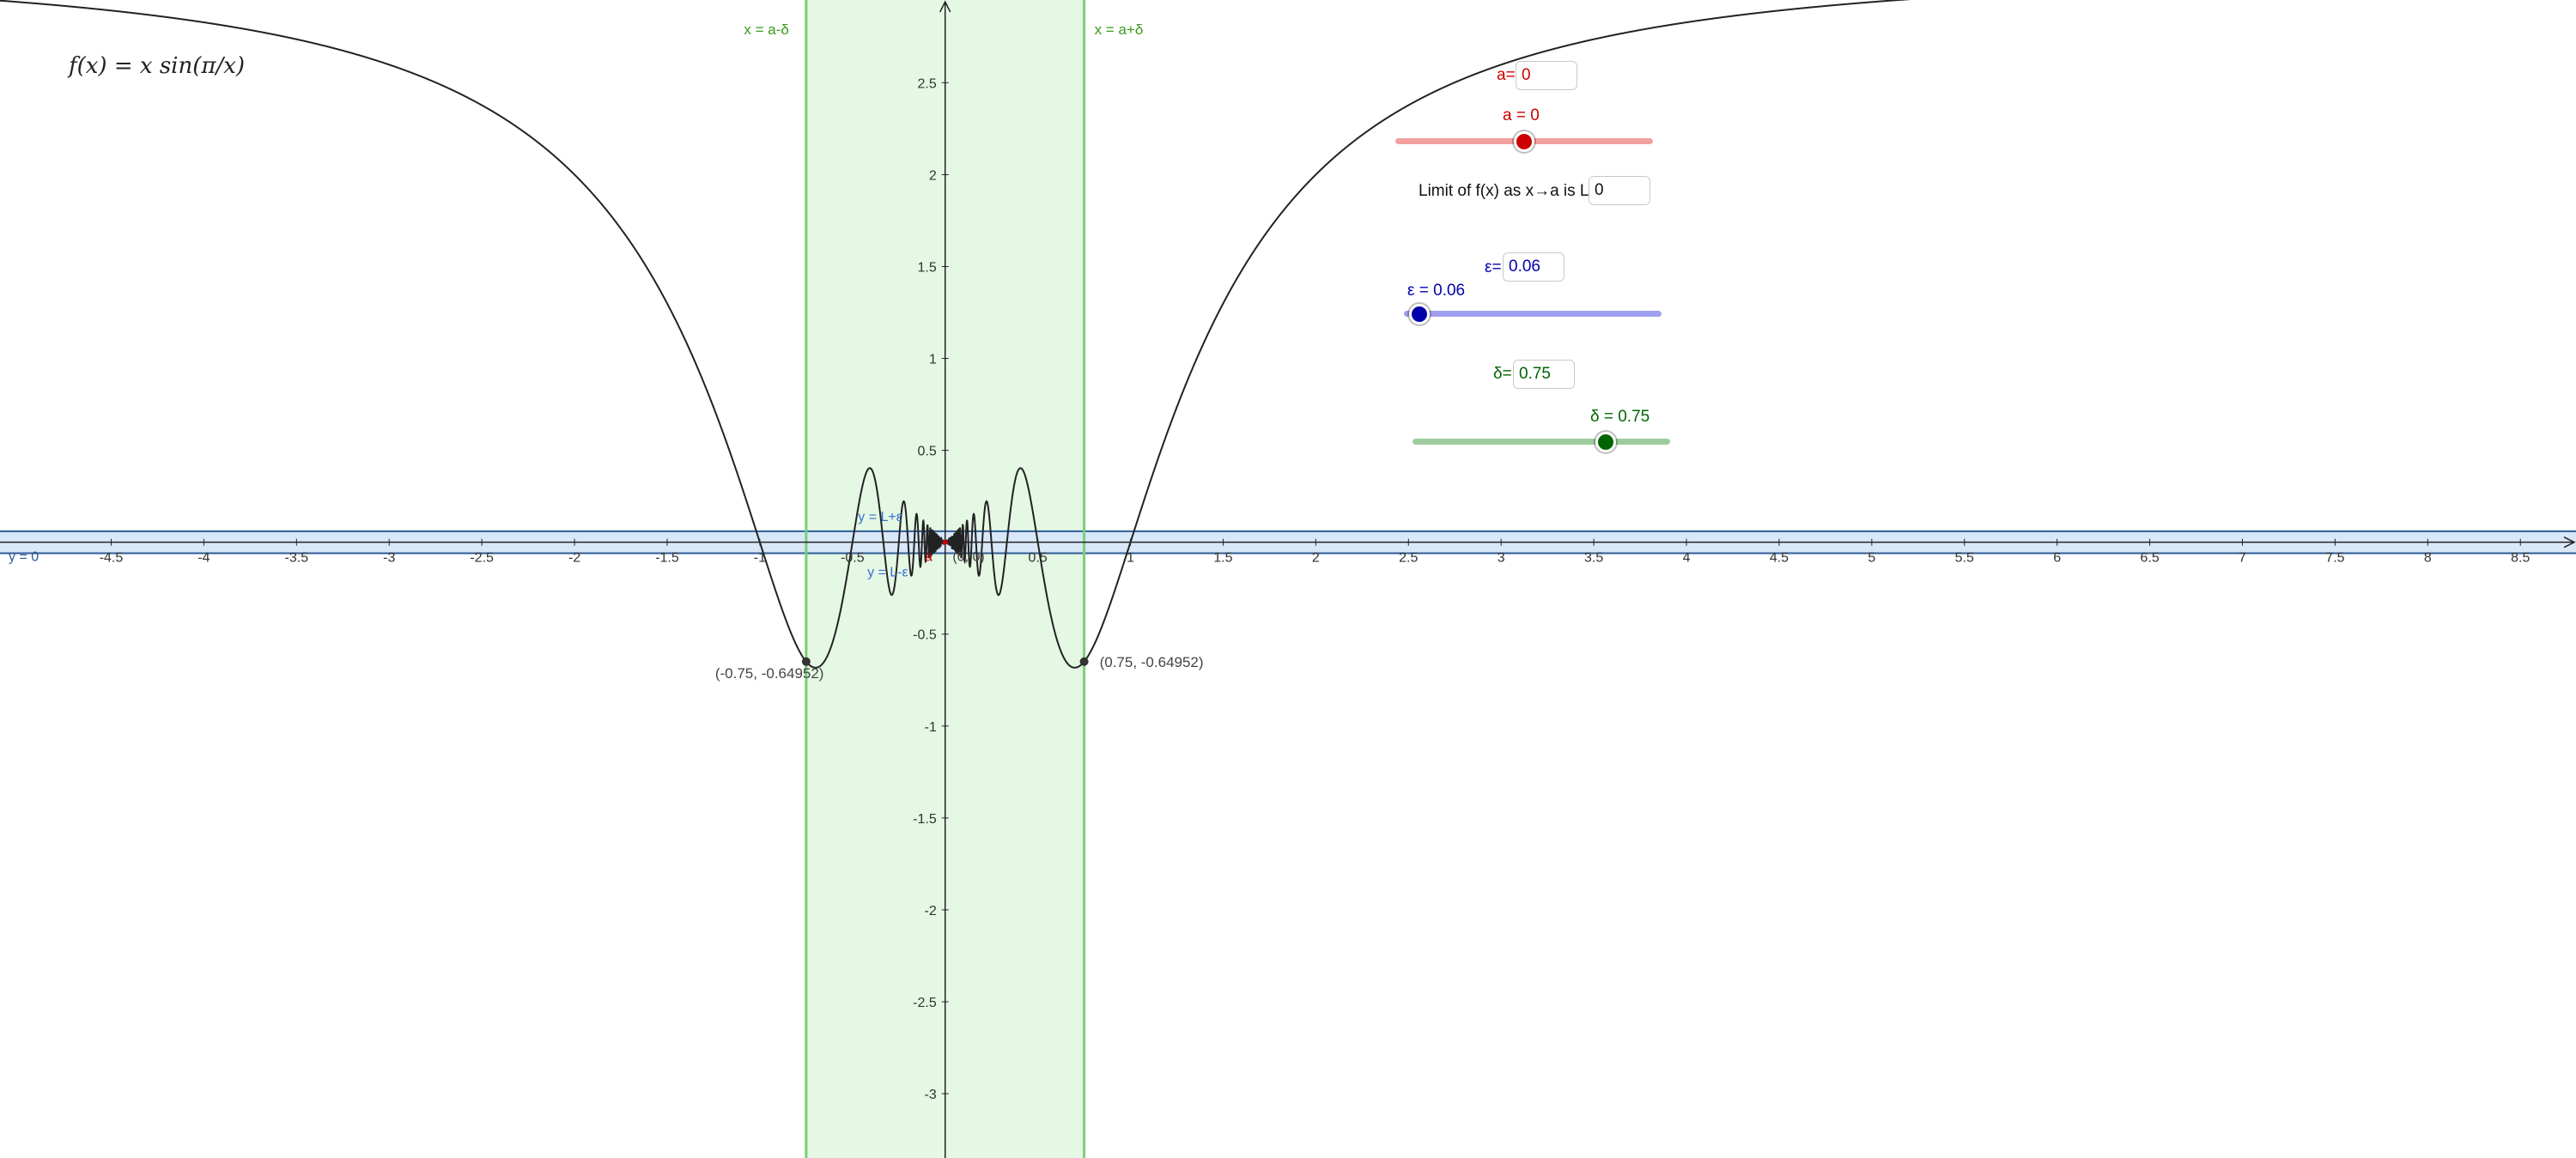  What do you see at coordinates (926, 83) in the screenshot?
I see `y-tick-label: 2.5` at bounding box center [926, 83].